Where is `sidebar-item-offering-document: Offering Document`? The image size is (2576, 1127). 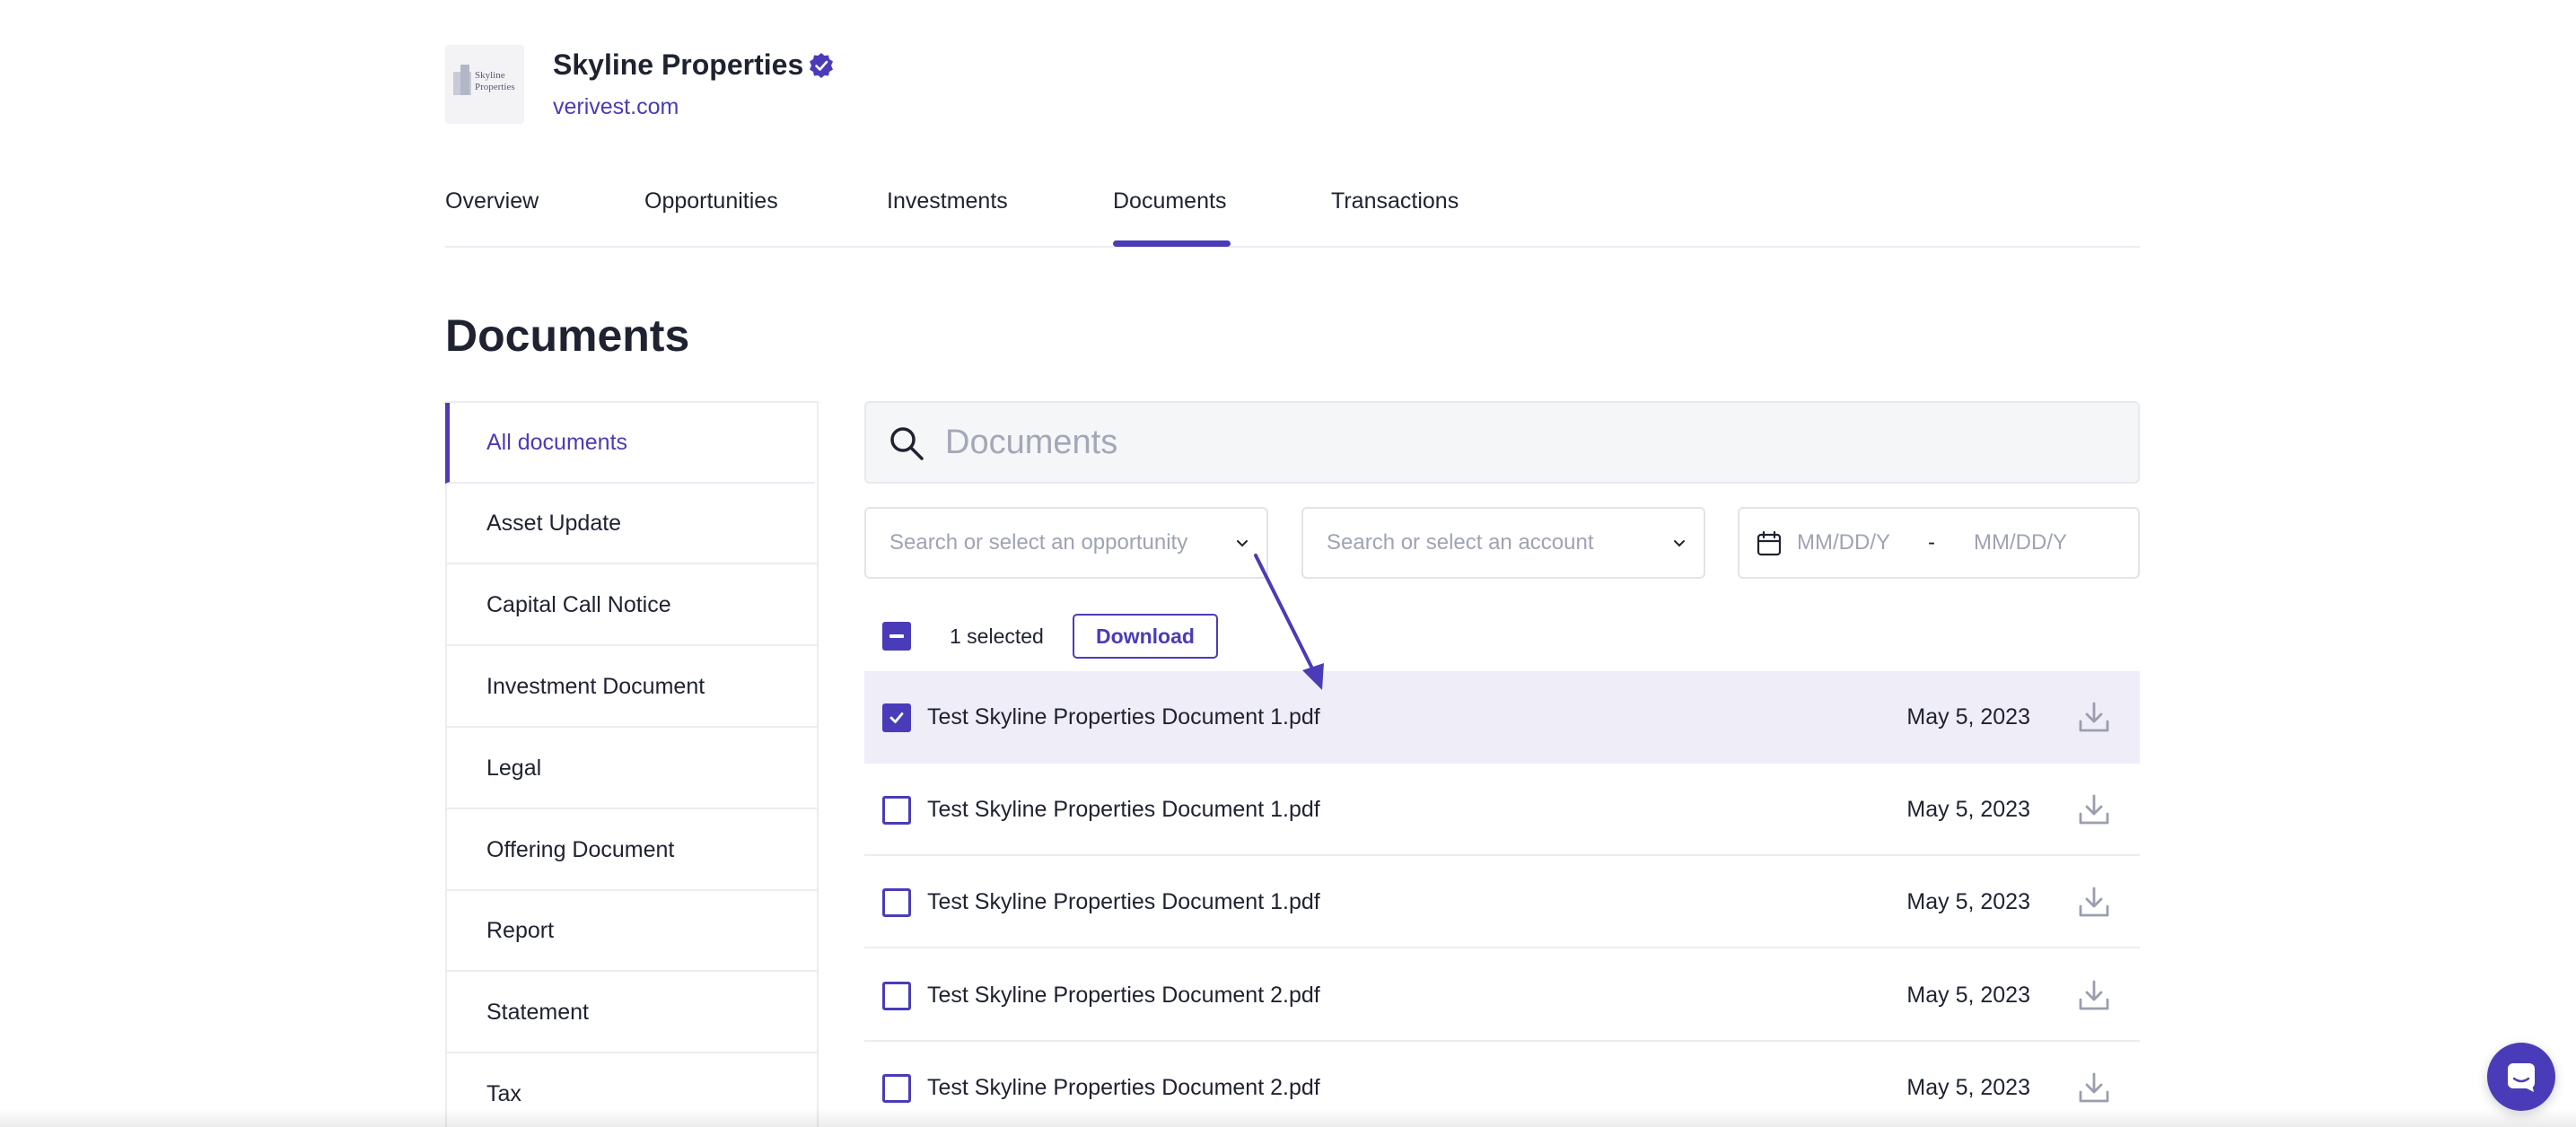
sidebar-item-offering-document: Offering Document is located at coordinates (632, 850).